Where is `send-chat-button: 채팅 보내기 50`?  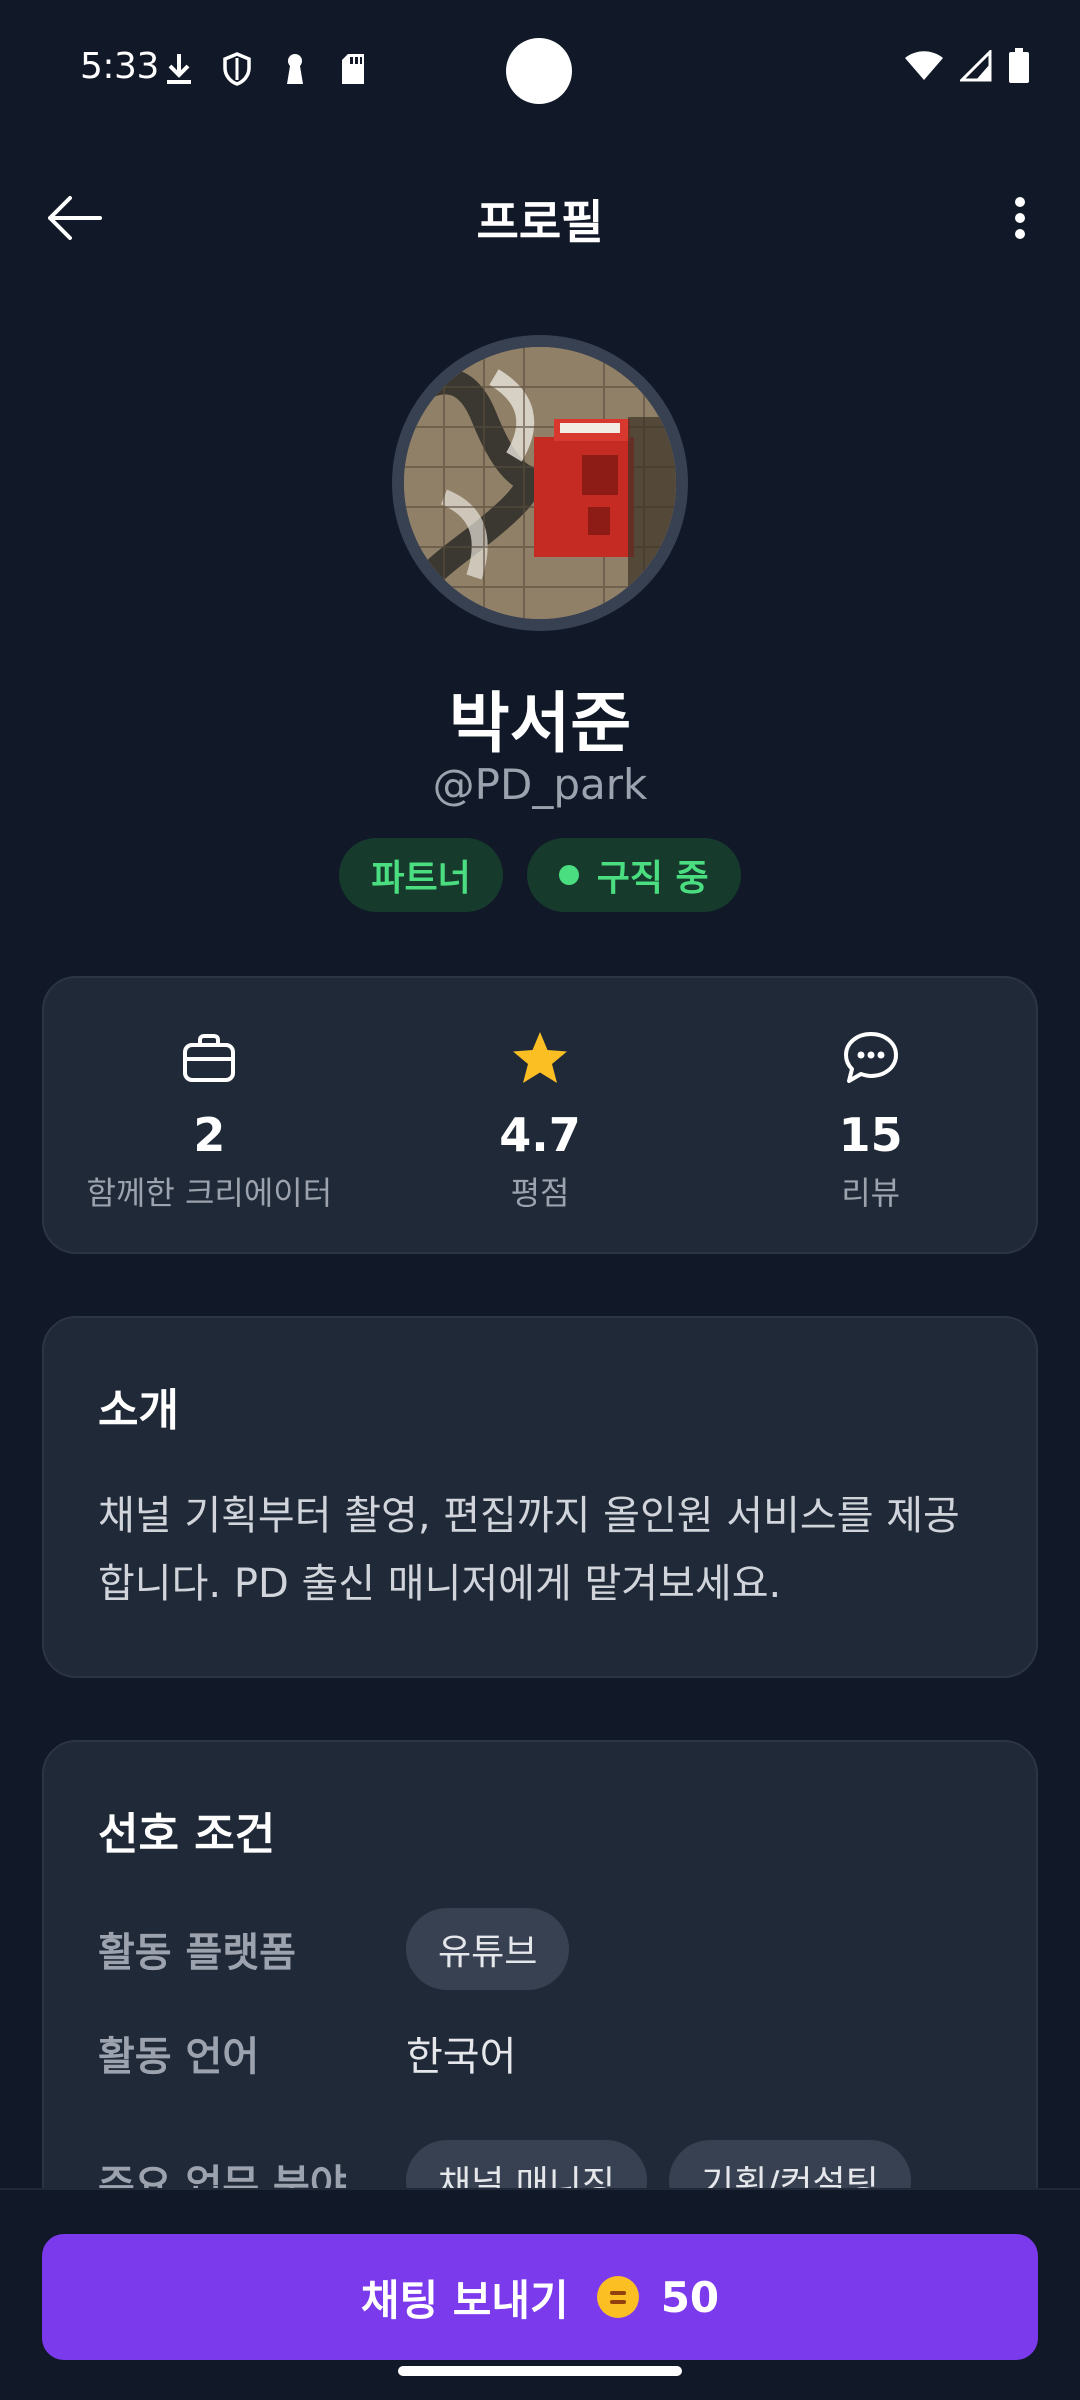
send-chat-button: 채팅 보내기 50 is located at coordinates (540, 2297).